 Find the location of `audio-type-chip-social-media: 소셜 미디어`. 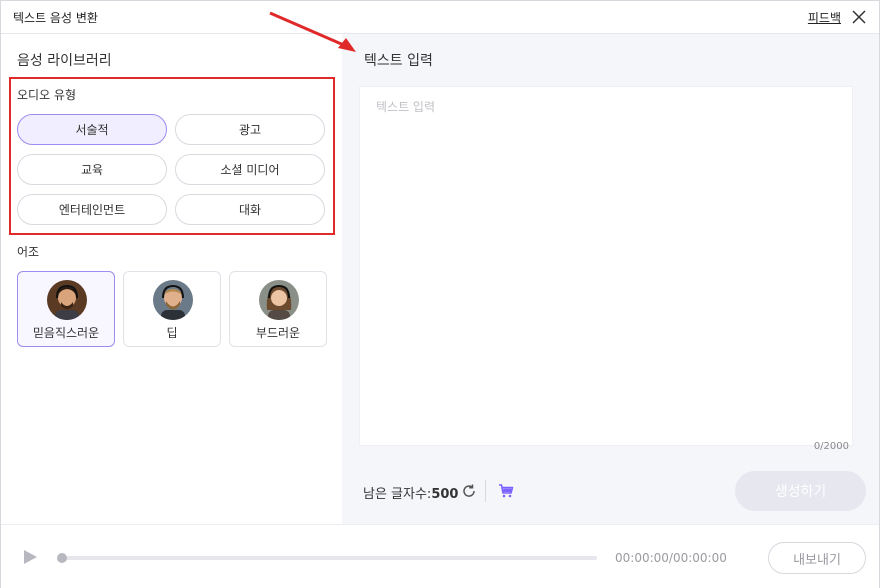

audio-type-chip-social-media: 소셜 미디어 is located at coordinates (250, 169).